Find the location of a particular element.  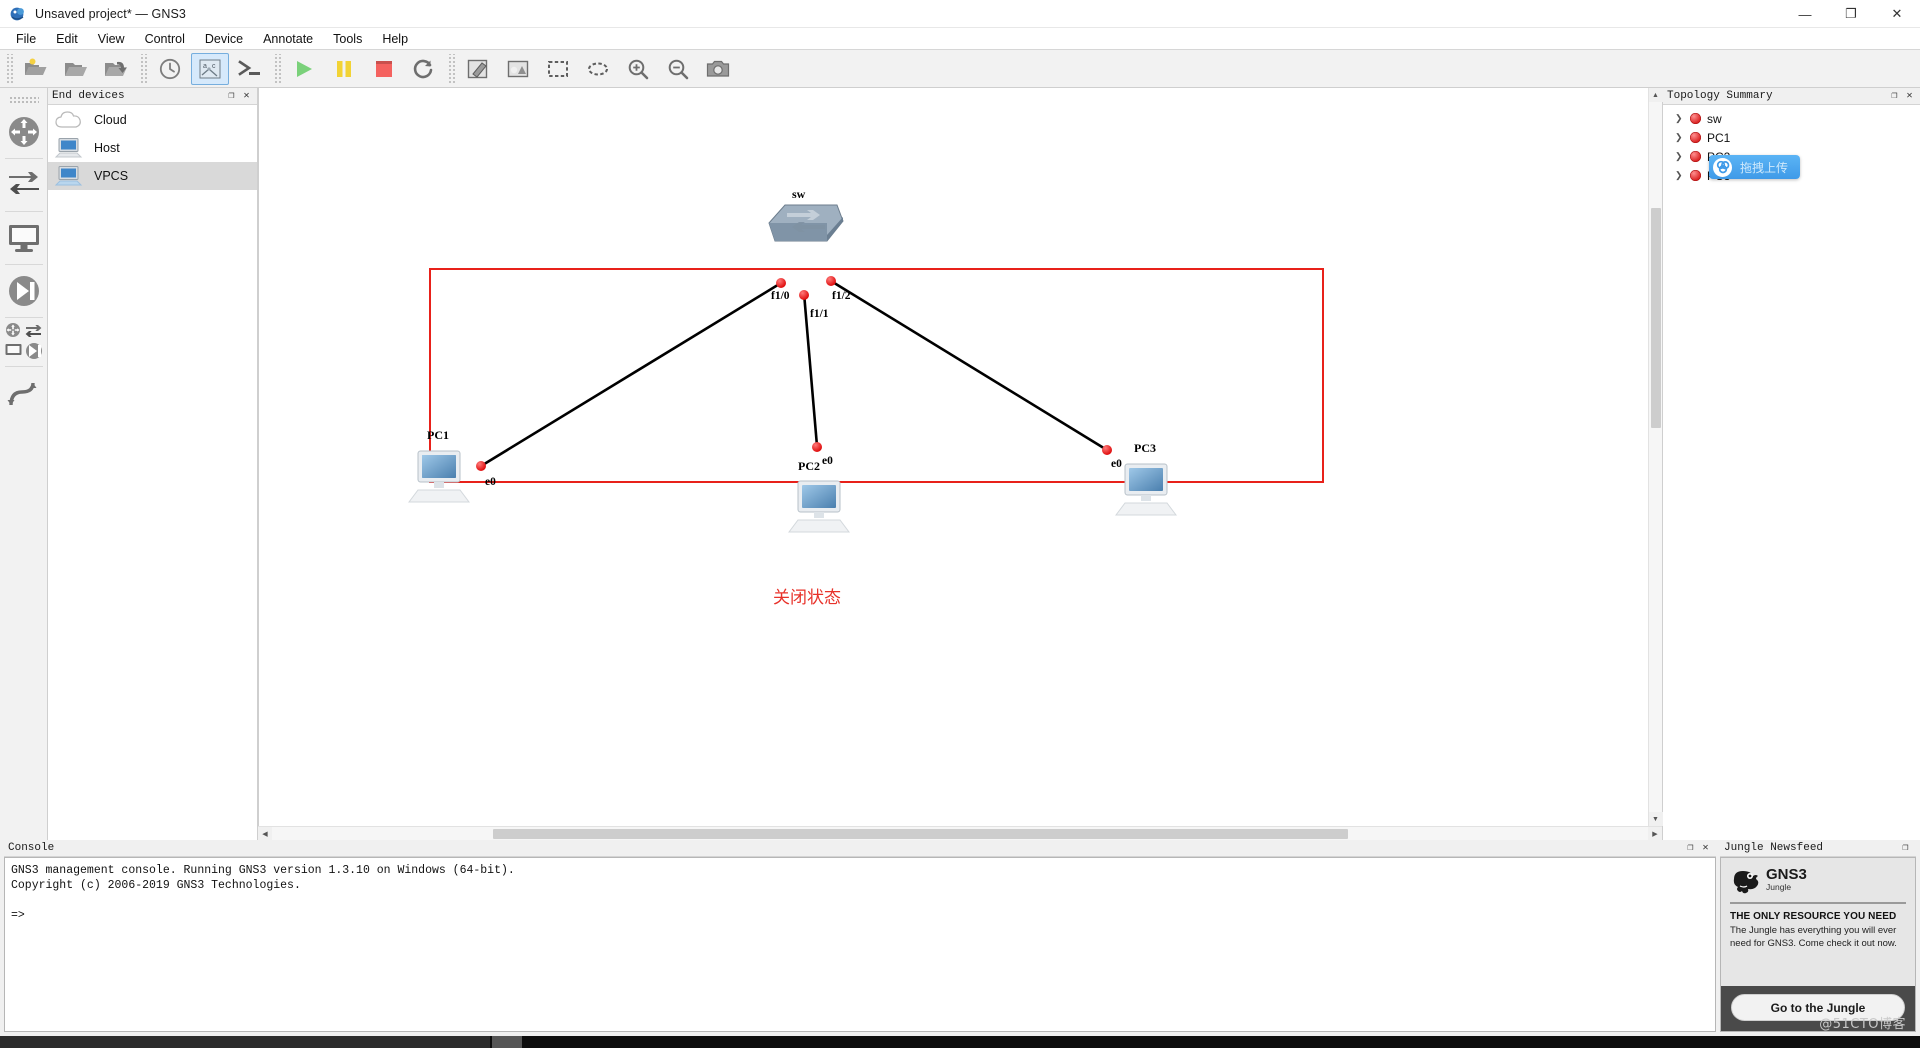

console-float-button: ❐ is located at coordinates (1690, 848).